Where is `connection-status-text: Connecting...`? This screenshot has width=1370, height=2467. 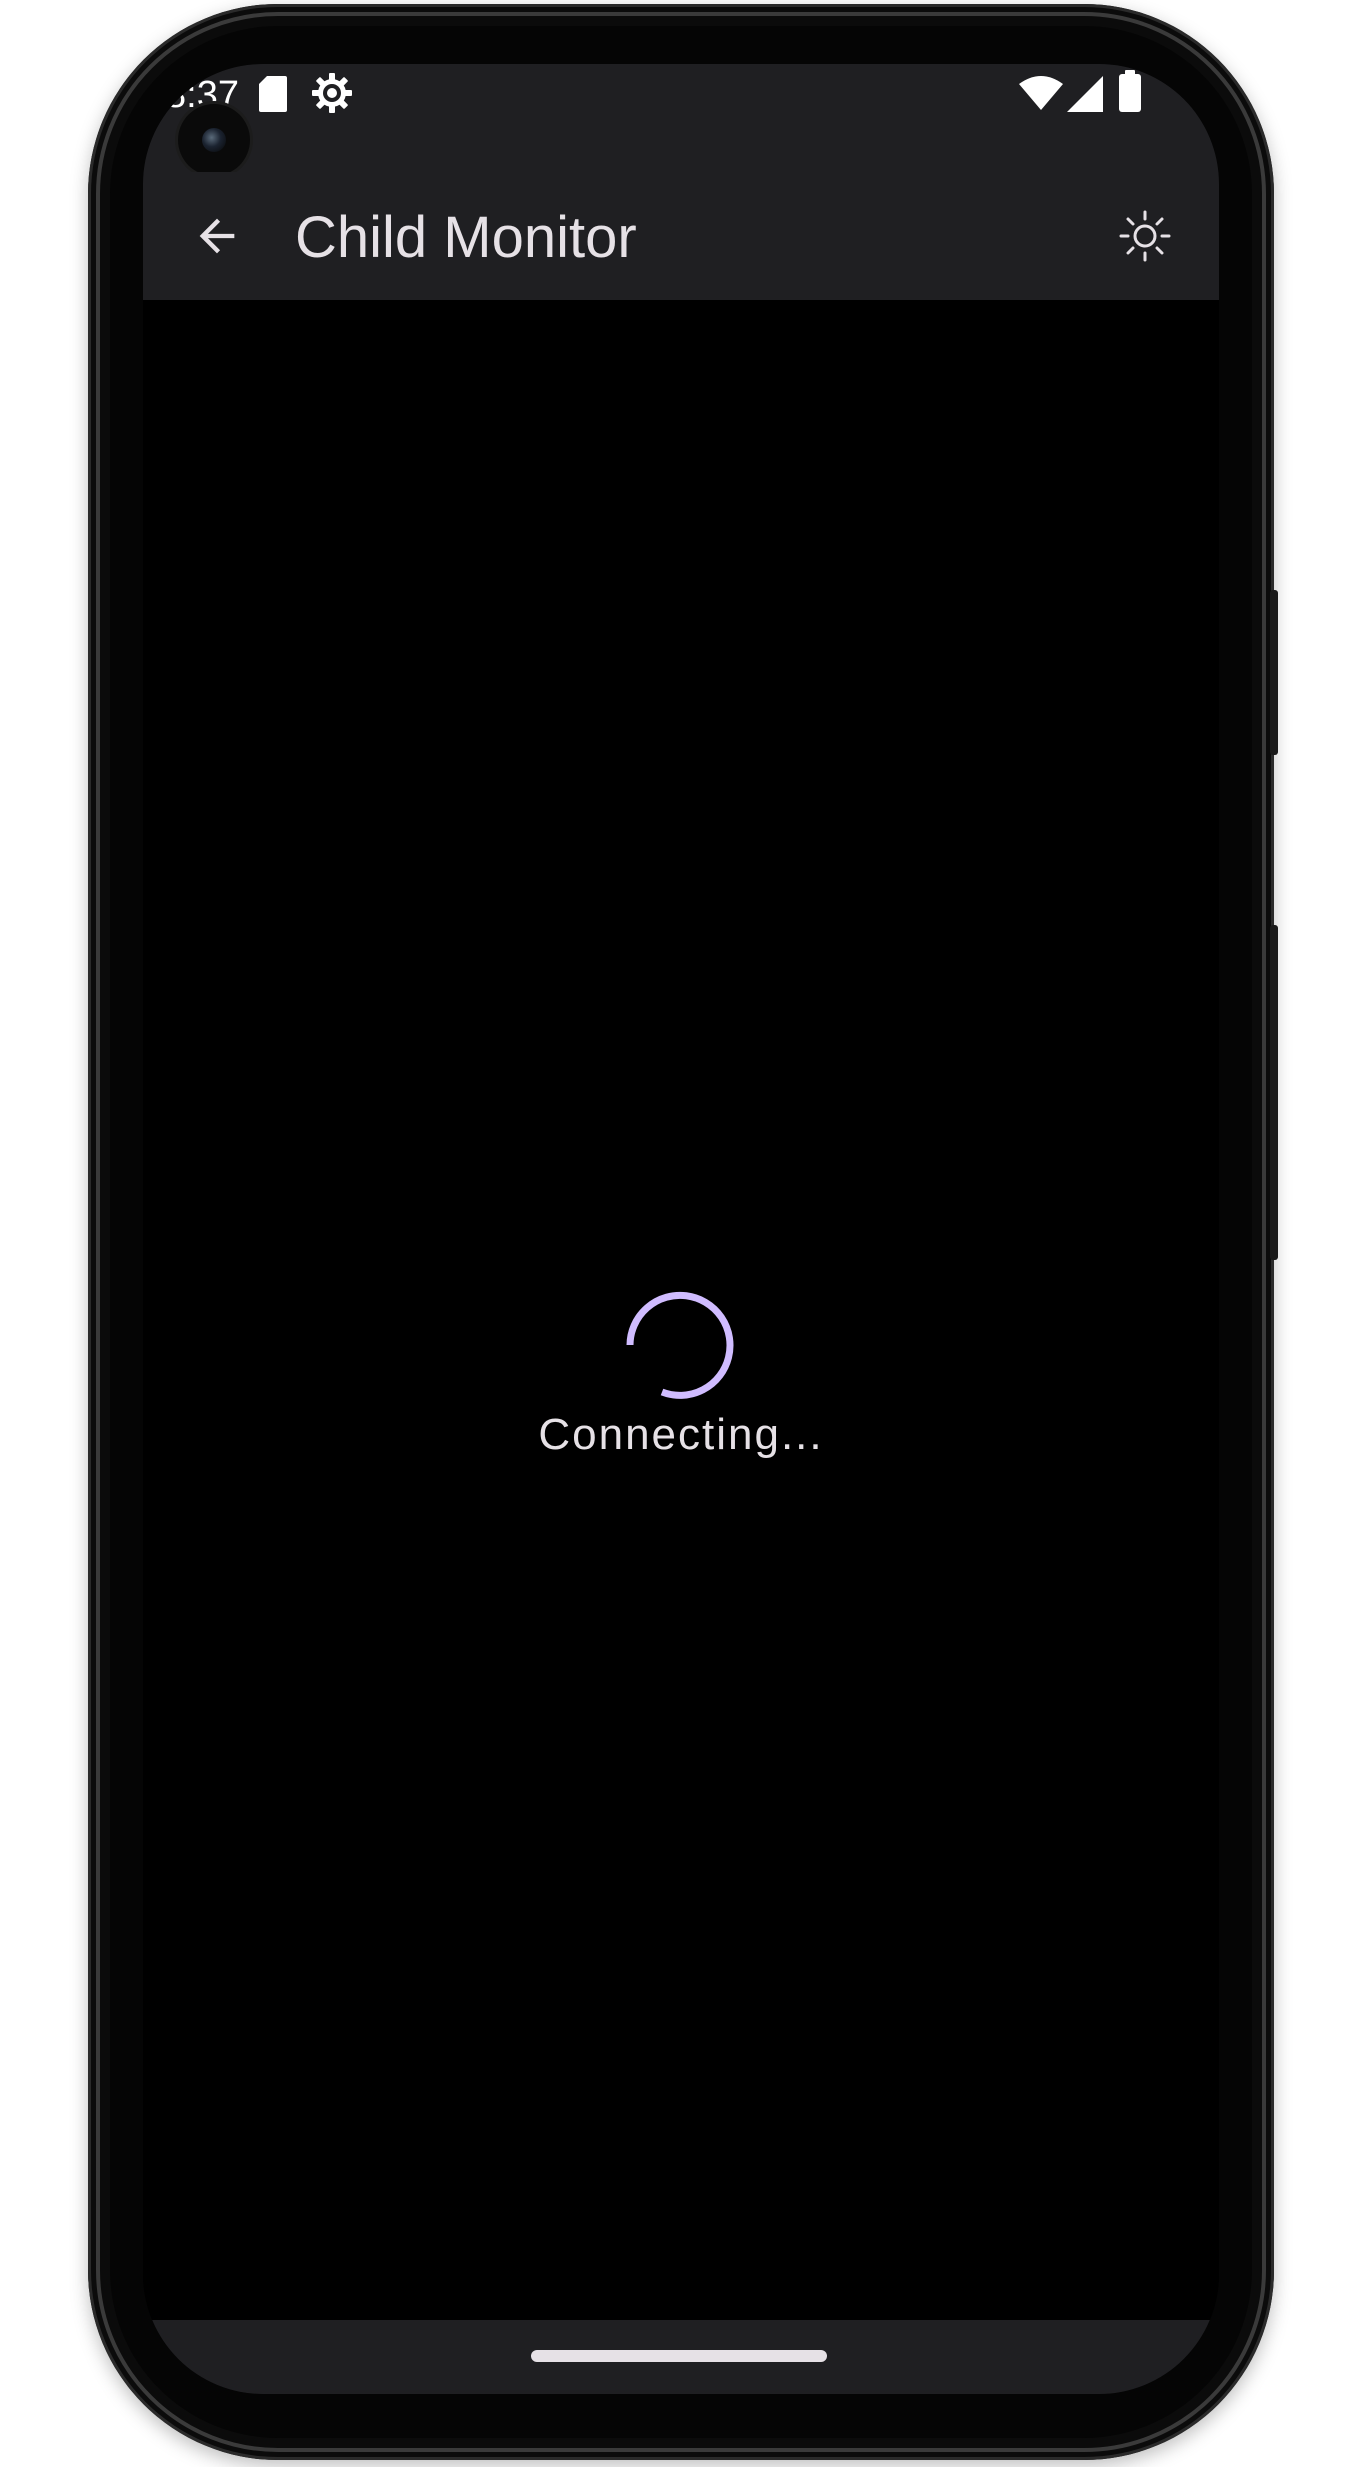 connection-status-text: Connecting... is located at coordinates (681, 1434).